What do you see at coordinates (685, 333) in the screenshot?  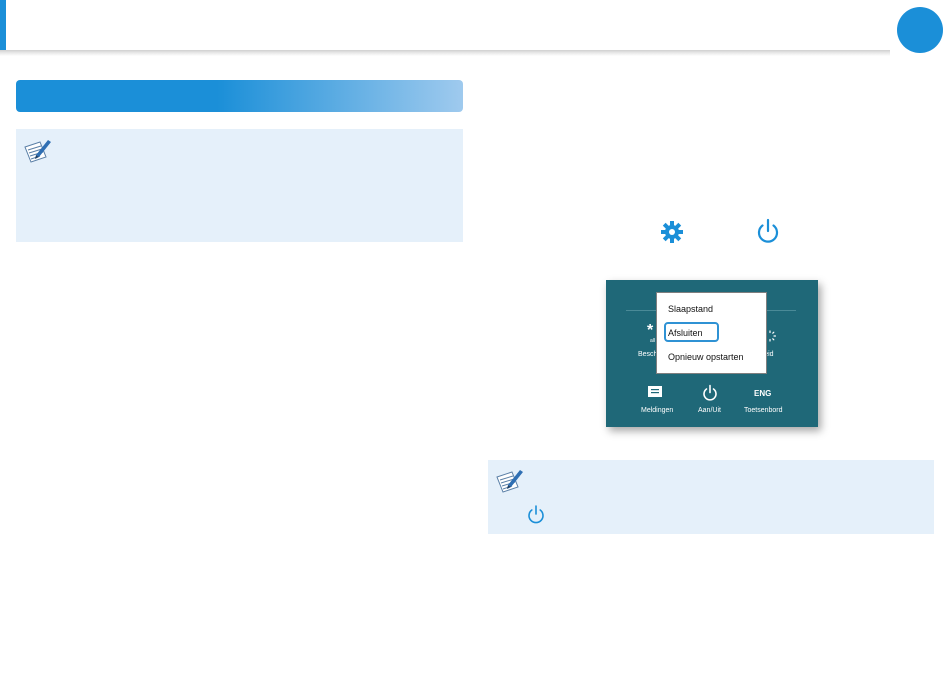 I see `menu-item-shutdown: Afsluiten` at bounding box center [685, 333].